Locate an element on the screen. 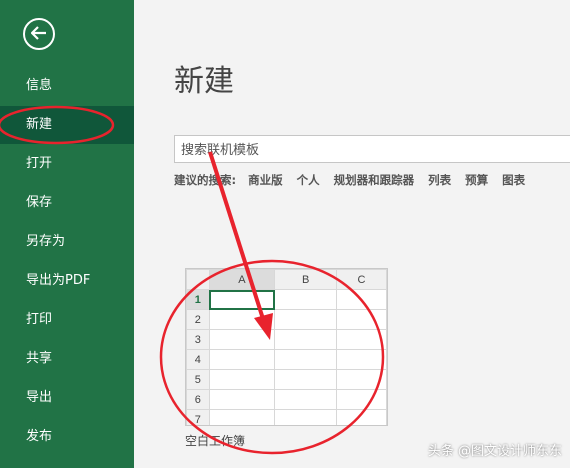  suggested-searches: 建议的搜索: 商业版 个人 规划器和跟踪器 列表 预算 图表 is located at coordinates (349, 180).